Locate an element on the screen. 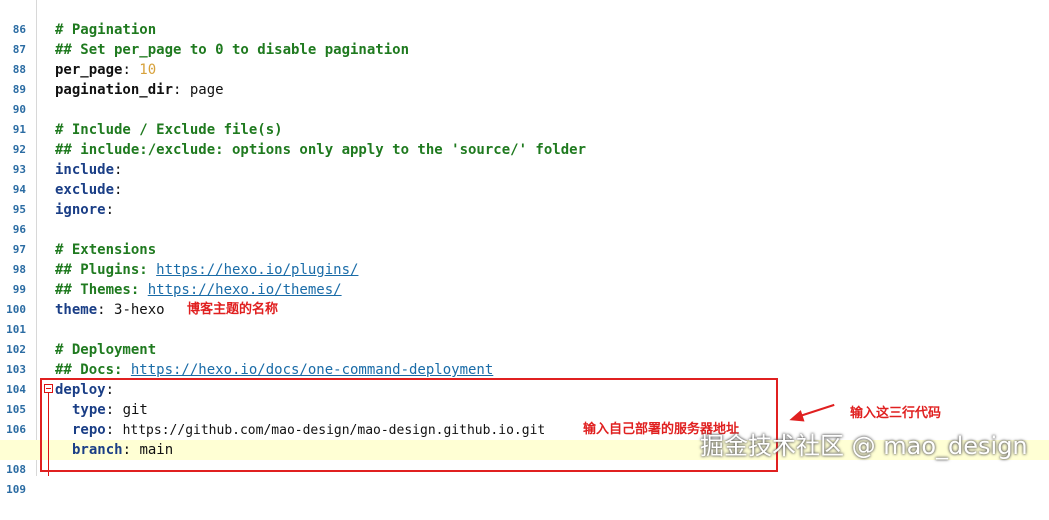 This screenshot has height=520, width=1049. key-exclude: exclude is located at coordinates (85, 190).